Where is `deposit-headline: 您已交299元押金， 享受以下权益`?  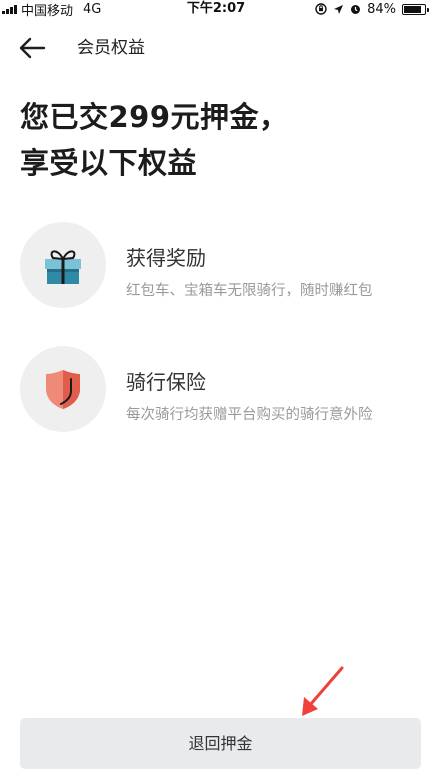 deposit-headline: 您已交299元押金， 享受以下权益 is located at coordinates (220, 140).